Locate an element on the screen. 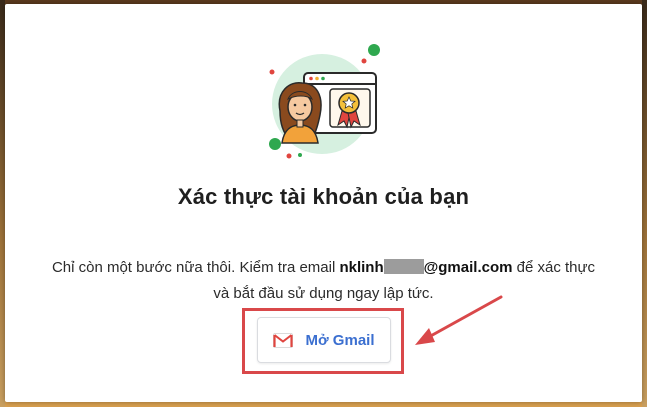 Image resolution: width=647 pixels, height=407 pixels. dialog-title: Xác thực tài khoản của bạn is located at coordinates (323, 196).